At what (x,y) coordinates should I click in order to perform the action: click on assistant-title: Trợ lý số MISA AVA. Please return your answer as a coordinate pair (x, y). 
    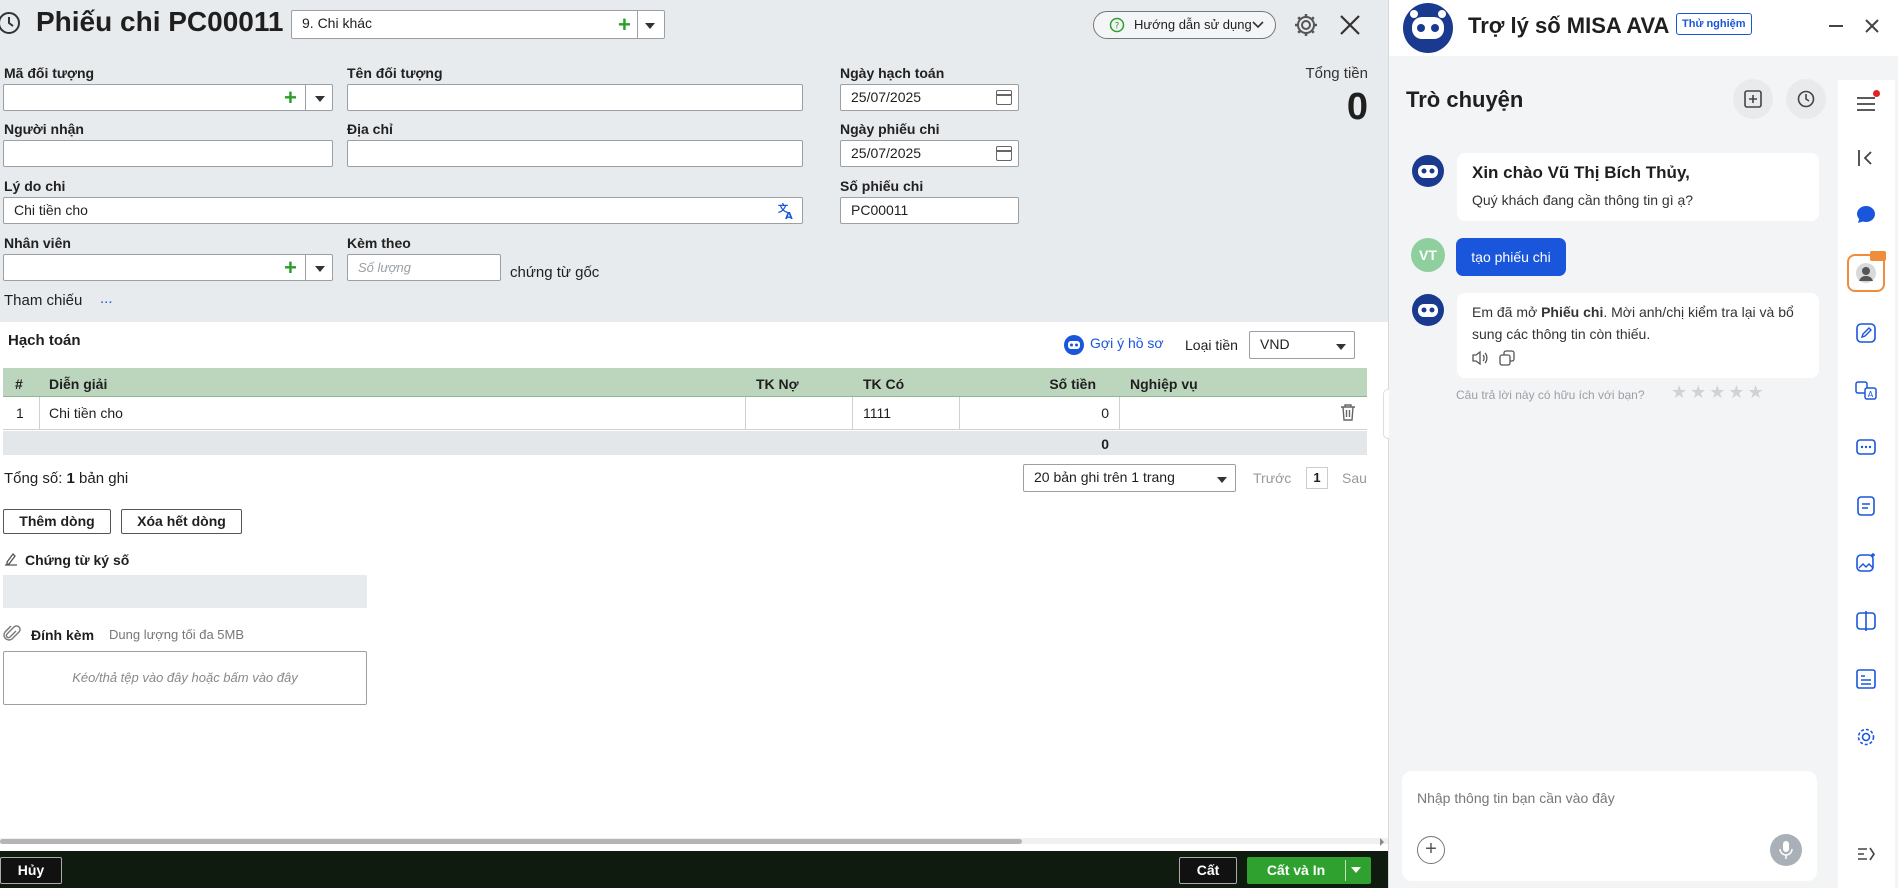
    Looking at the image, I should click on (1569, 25).